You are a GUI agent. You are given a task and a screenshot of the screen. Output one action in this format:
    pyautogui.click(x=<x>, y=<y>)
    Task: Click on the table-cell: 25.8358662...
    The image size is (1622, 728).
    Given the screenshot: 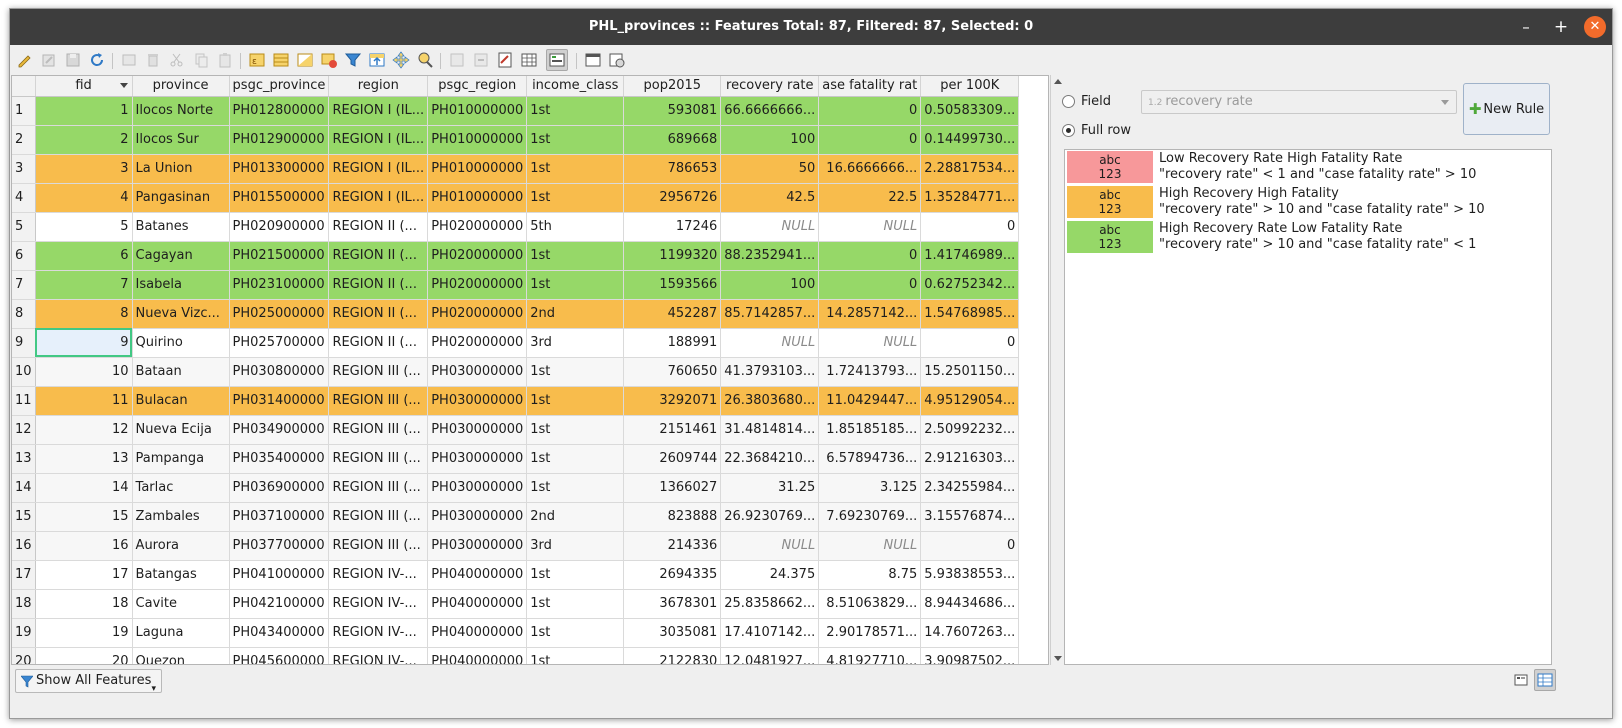 What is the action you would take?
    pyautogui.click(x=770, y=604)
    